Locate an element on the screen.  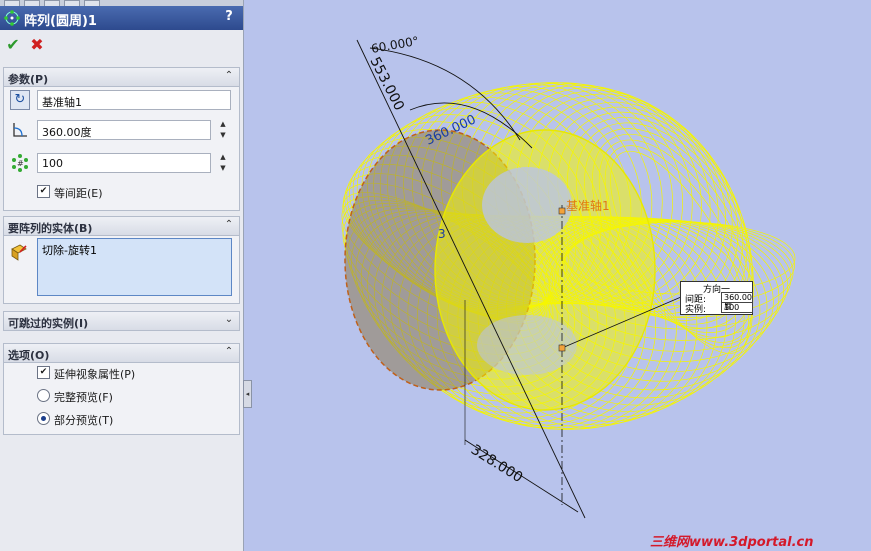
parameters-title: 参数(P) is located at coordinates (28, 79).